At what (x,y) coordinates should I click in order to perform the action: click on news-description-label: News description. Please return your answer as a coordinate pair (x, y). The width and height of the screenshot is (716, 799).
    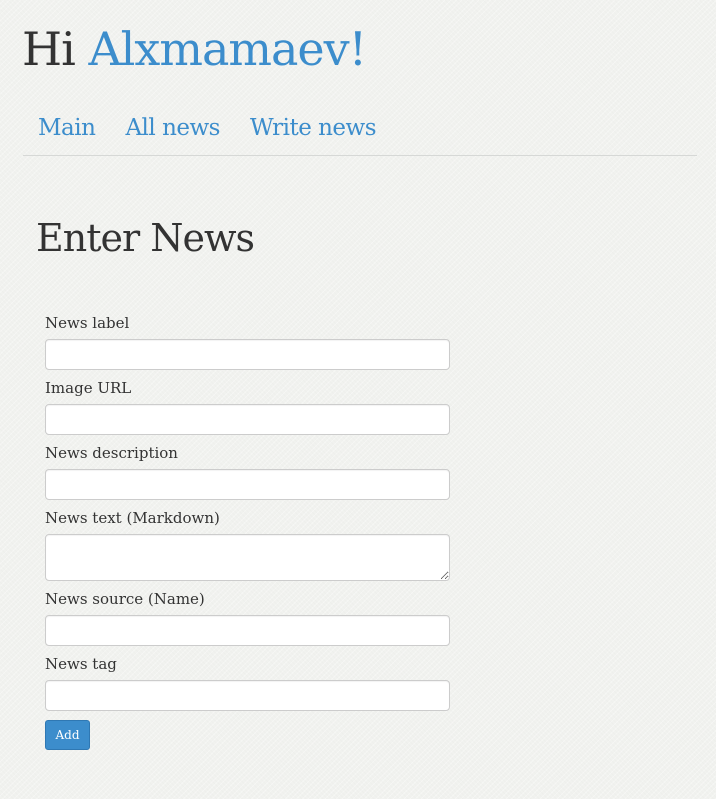
    Looking at the image, I should click on (111, 453).